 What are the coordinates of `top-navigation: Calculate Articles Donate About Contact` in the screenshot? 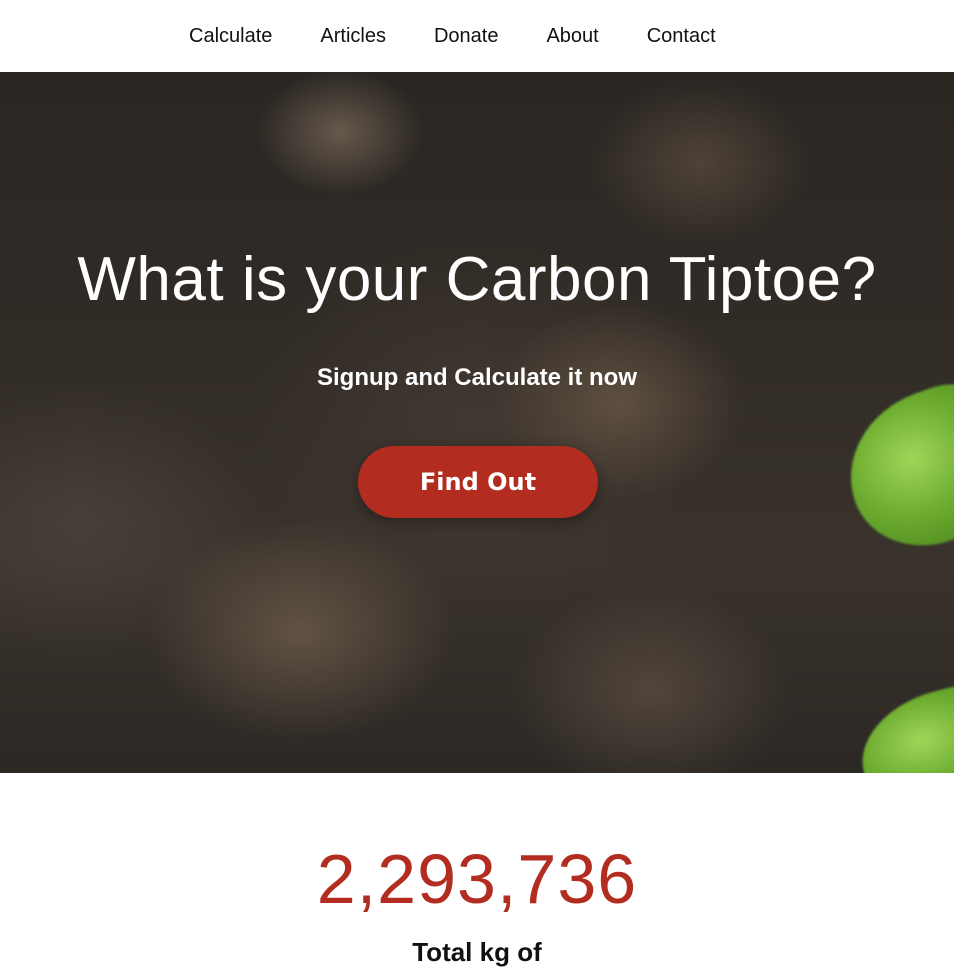 It's located at (477, 36).